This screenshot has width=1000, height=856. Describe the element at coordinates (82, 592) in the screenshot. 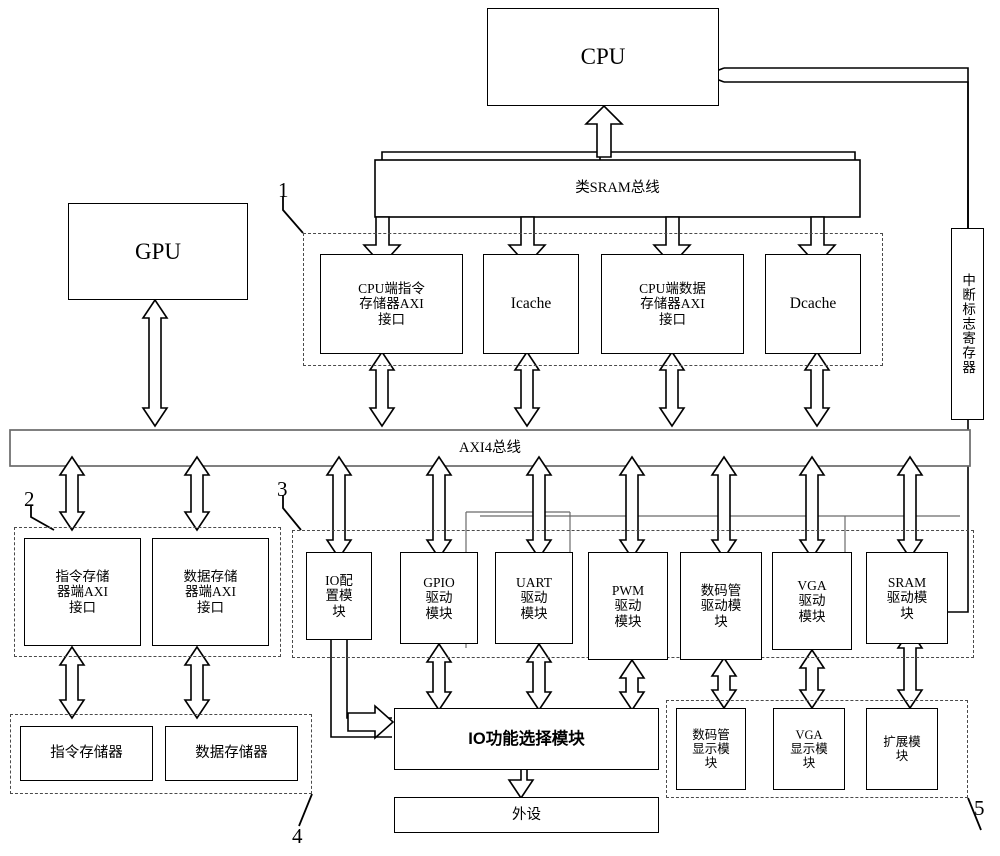

I see `block-inst-mem-axi-interface: 指令存储 器端AXI 接口` at that location.